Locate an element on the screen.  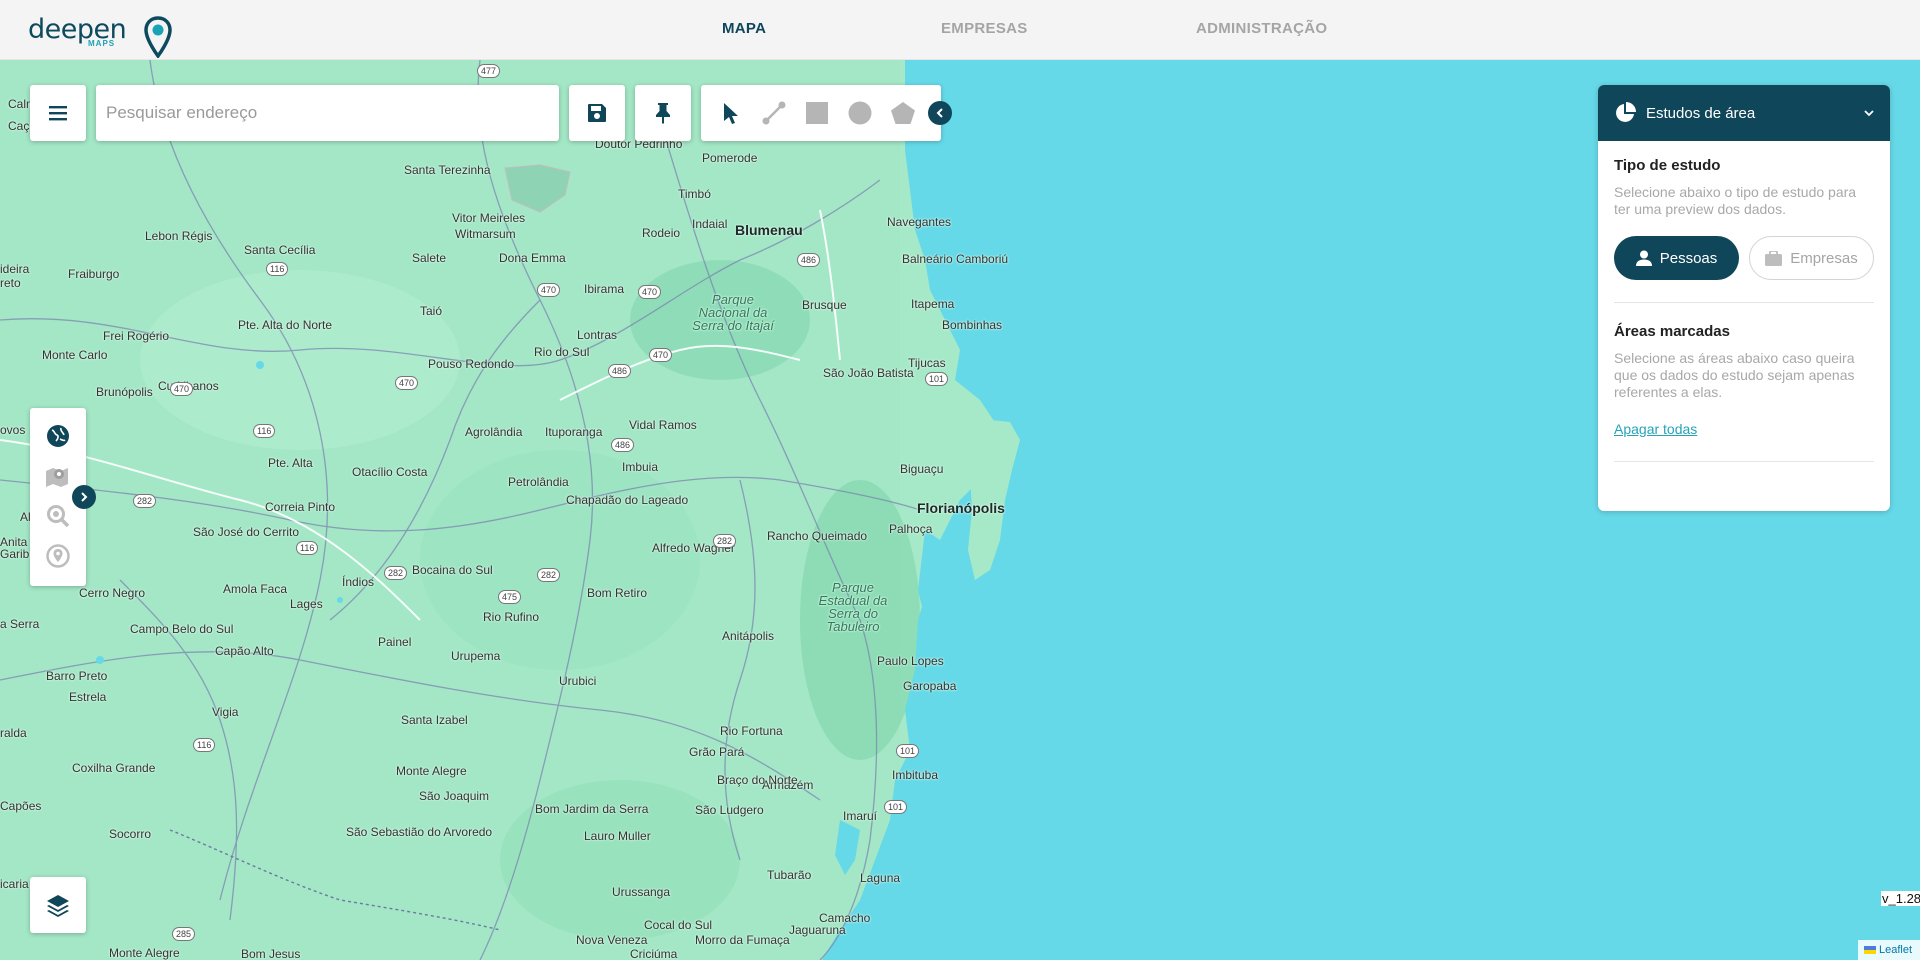
map-place-label: Taió is located at coordinates (431, 311).